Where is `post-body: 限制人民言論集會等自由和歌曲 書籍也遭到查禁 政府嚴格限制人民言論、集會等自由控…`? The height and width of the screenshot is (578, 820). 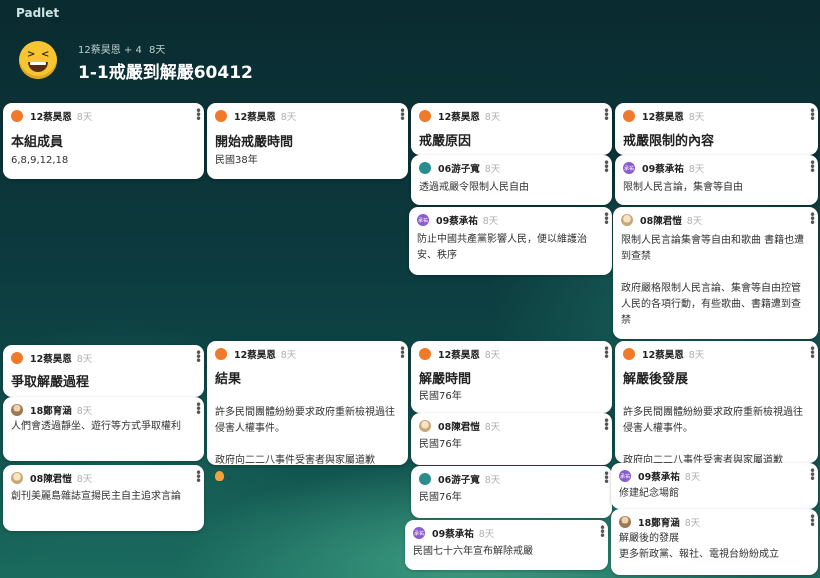
post-body: 限制人民言論集會等自由和歌曲 書籍也遭到查禁 政府嚴格限制人民言論、集會等自由控… is located at coordinates (713, 280).